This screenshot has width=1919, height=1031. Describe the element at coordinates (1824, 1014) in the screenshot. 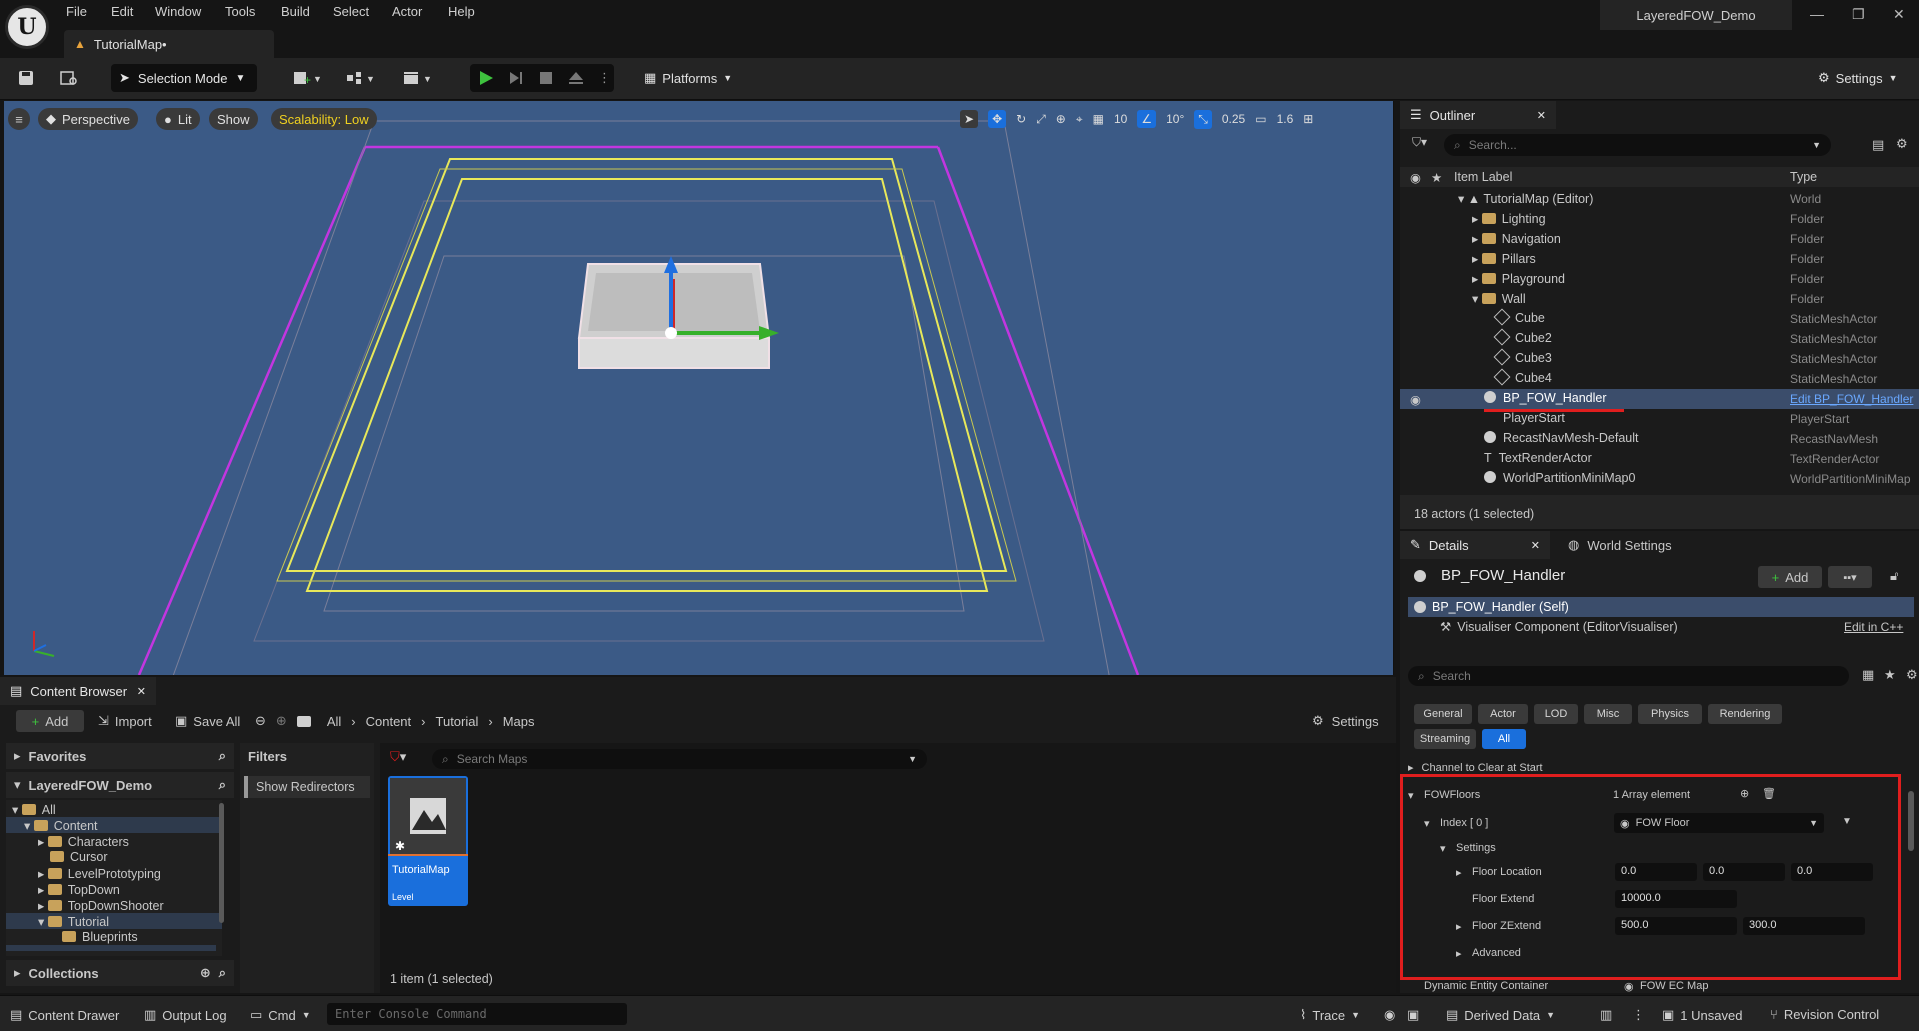

I see `revision-control-dropdown: ⑂ Revision Control` at that location.